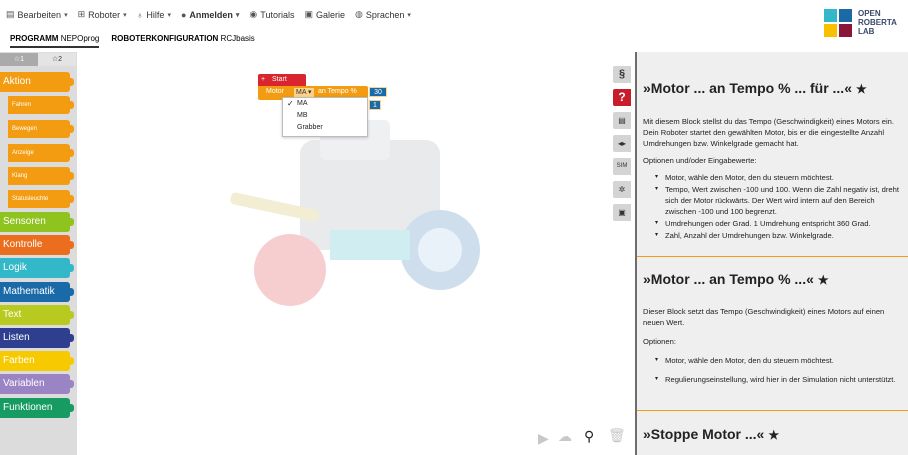 This screenshot has width=908, height=455. Describe the element at coordinates (37, 268) in the screenshot. I see `category-logik: Logik` at that location.